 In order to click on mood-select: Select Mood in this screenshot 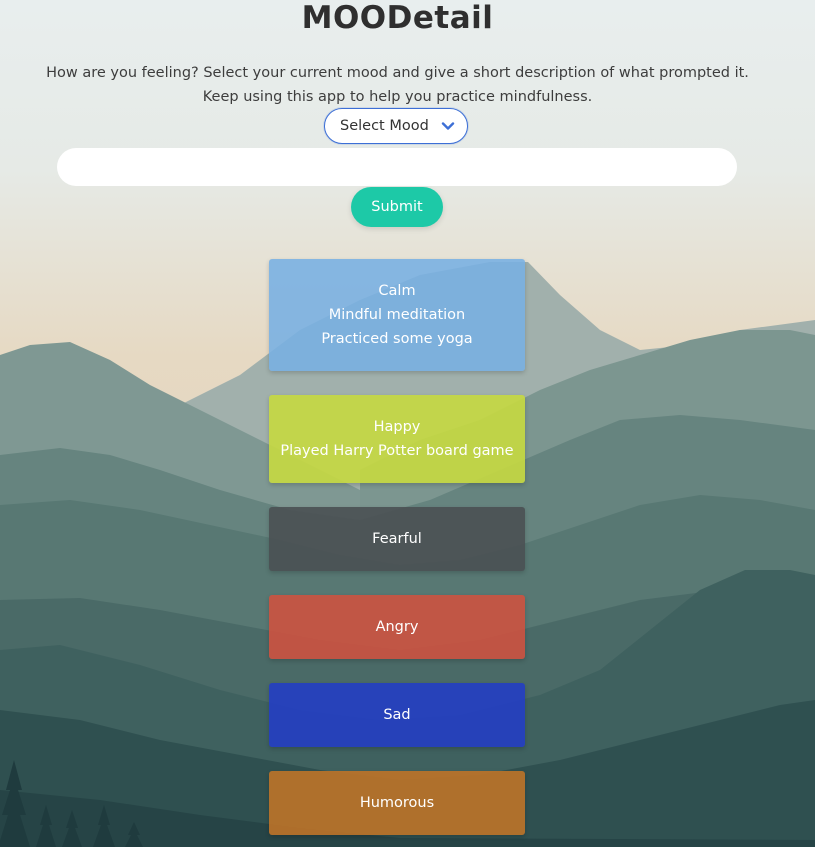, I will do `click(396, 126)`.